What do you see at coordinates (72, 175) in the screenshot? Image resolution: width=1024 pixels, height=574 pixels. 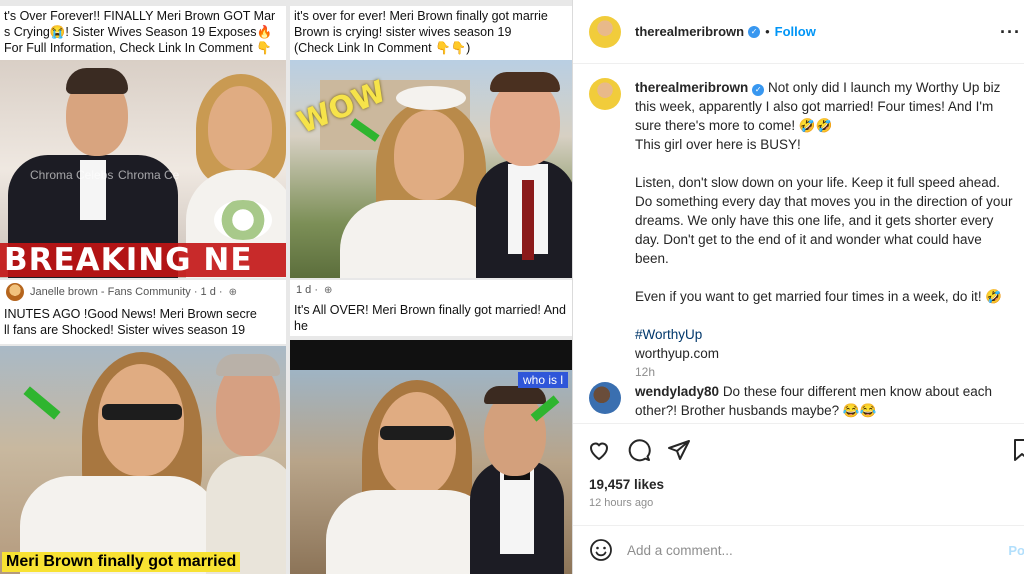 I see `watermark-left: Chroma Celebs` at bounding box center [72, 175].